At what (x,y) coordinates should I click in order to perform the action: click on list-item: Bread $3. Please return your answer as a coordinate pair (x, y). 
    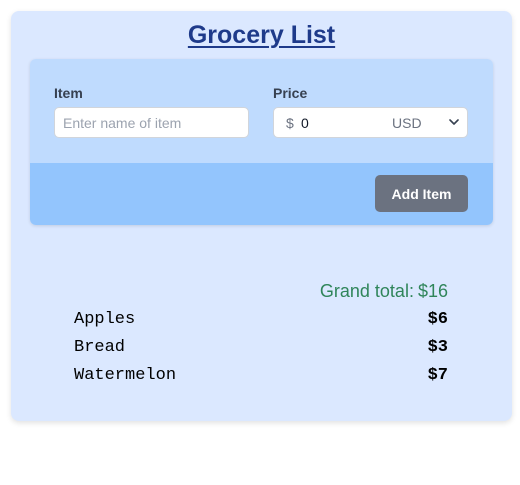
    Looking at the image, I should click on (261, 350).